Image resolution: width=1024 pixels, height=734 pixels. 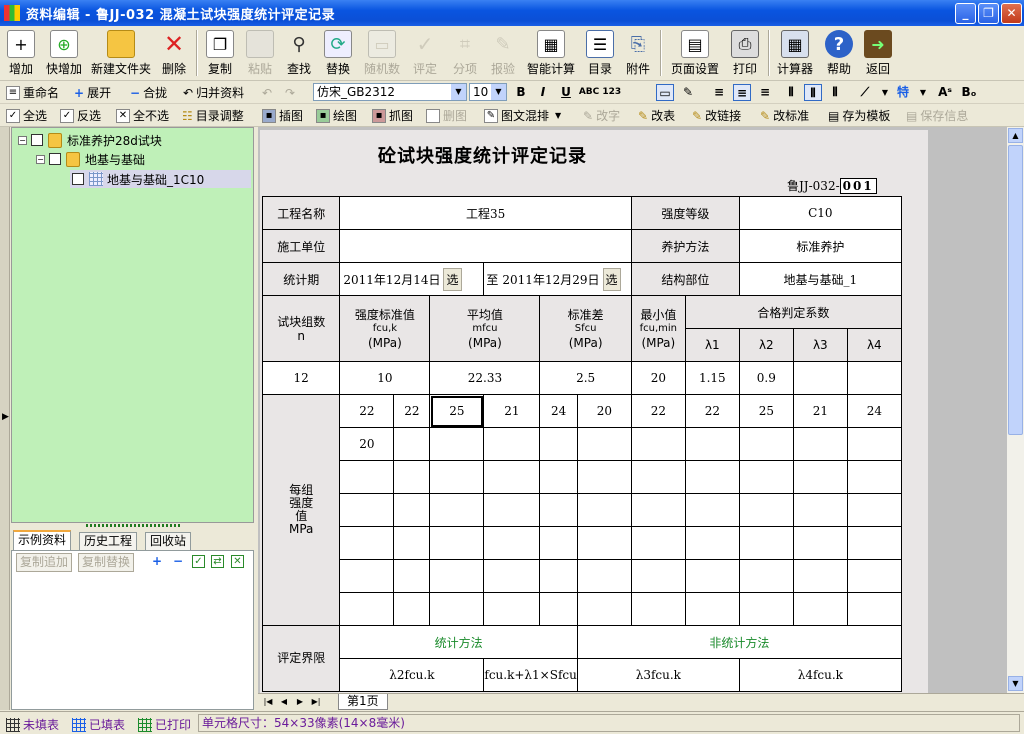 I want to click on doc-number-field: 001, so click(x=858, y=186).